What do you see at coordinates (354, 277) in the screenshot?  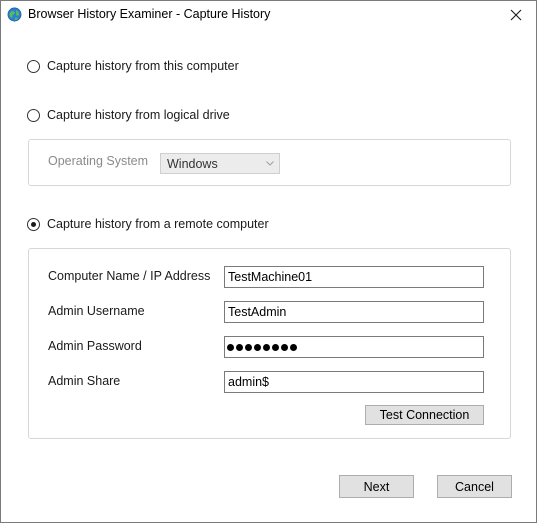 I see `computer-name-input` at bounding box center [354, 277].